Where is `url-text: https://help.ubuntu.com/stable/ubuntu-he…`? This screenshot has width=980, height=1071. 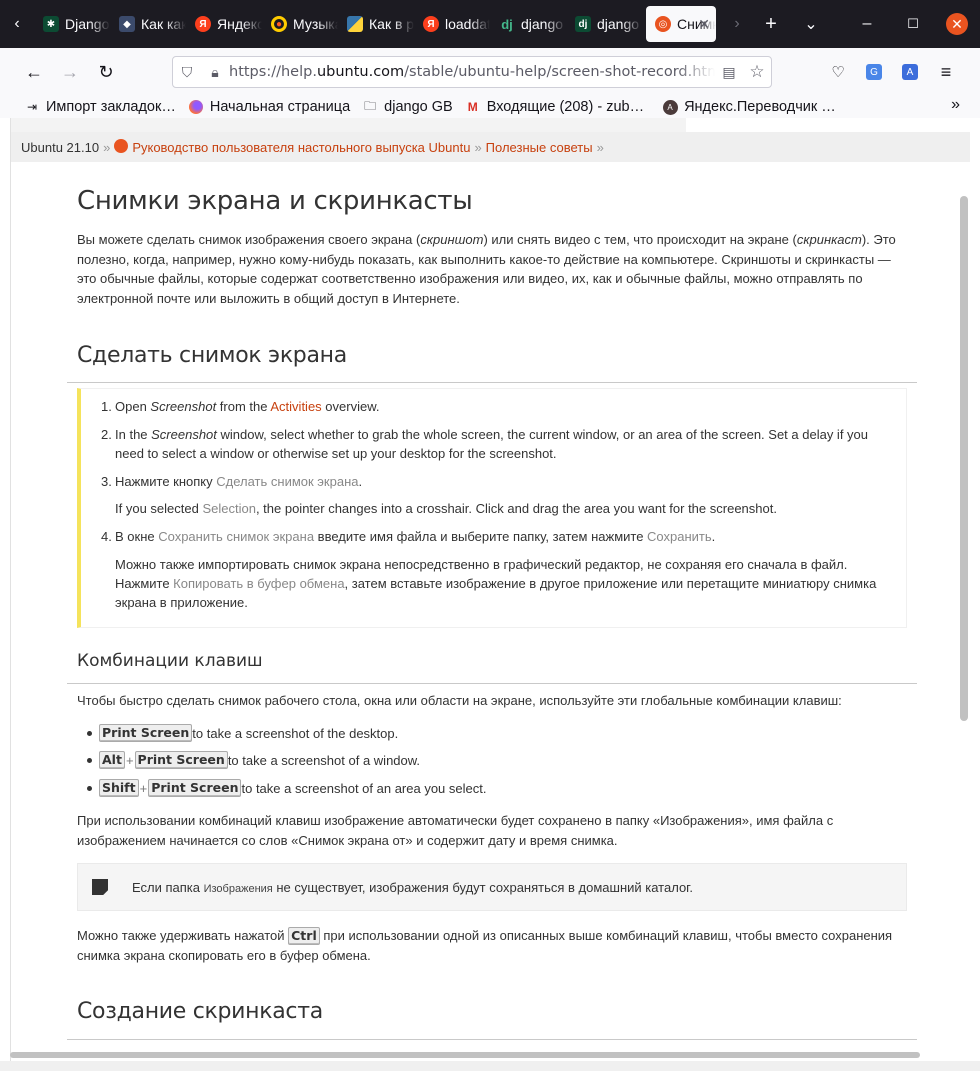
url-text: https://help.ubuntu.com/stable/ubuntu-he… is located at coordinates (472, 72).